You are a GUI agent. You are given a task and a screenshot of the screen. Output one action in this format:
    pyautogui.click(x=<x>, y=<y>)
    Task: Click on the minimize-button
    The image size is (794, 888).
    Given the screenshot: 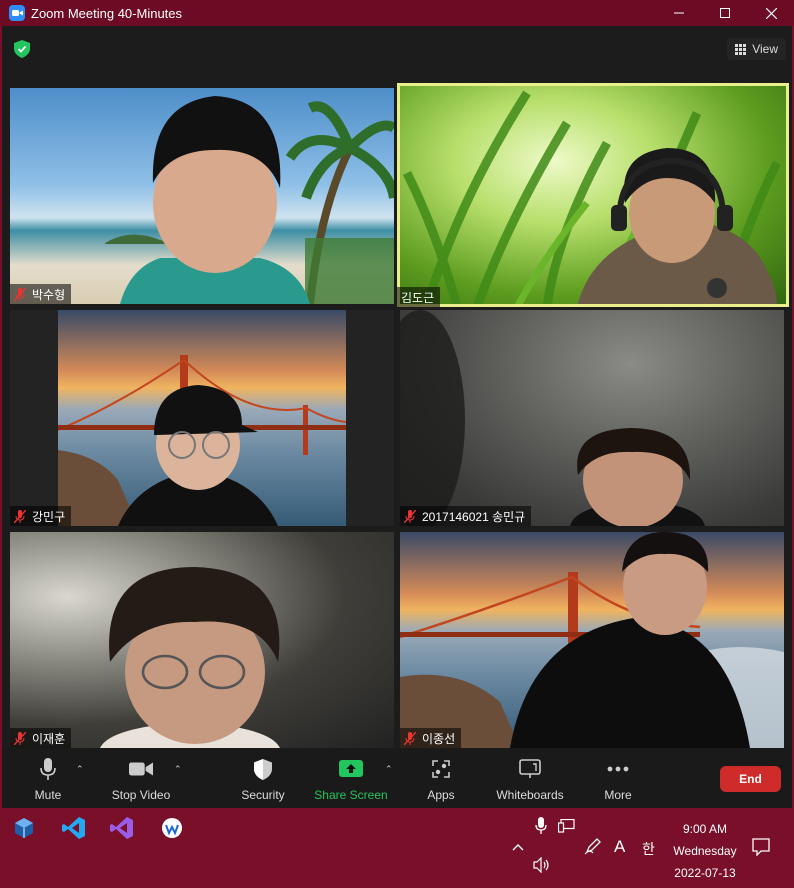 What is the action you would take?
    pyautogui.click(x=679, y=13)
    